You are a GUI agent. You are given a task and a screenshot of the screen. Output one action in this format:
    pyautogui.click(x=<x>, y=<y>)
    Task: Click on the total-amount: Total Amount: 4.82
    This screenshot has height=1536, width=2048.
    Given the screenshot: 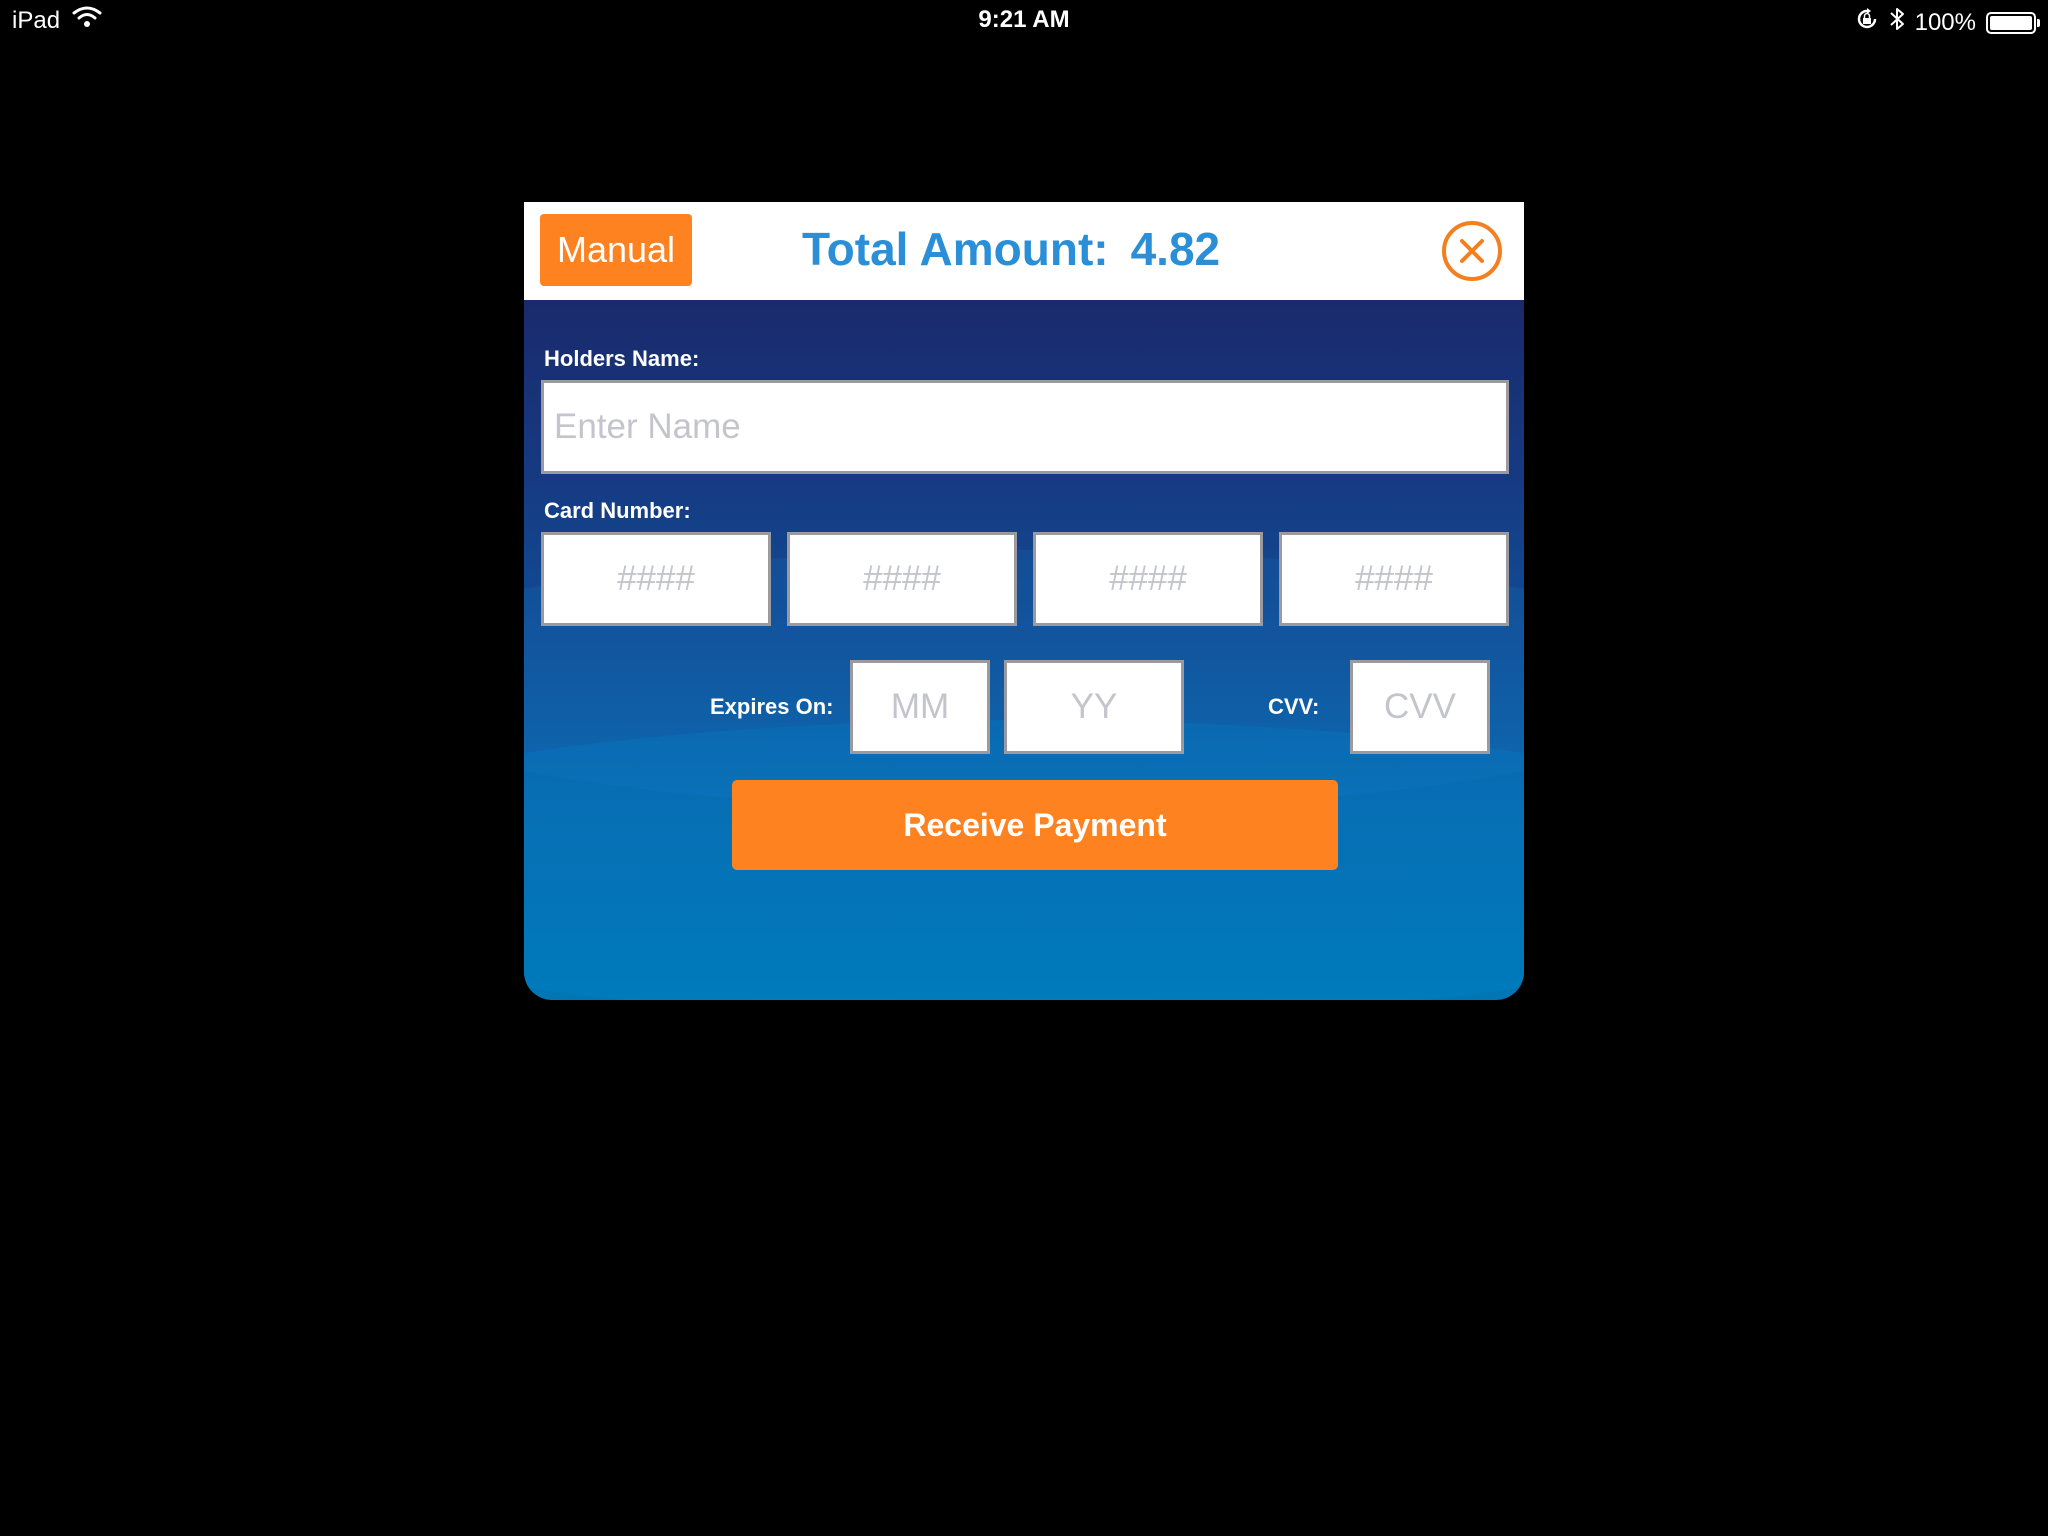 What is the action you would take?
    pyautogui.click(x=1011, y=249)
    